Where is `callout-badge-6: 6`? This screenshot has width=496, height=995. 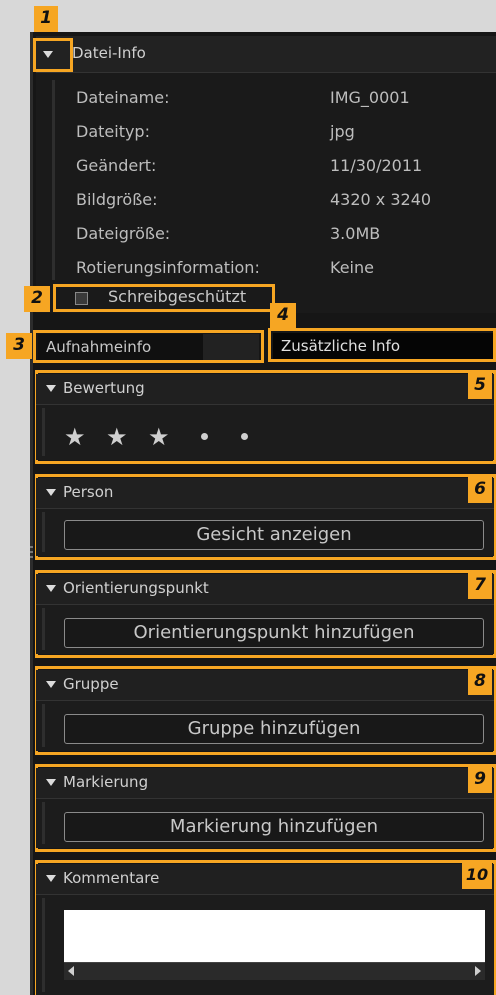
callout-badge-6: 6 is located at coordinates (480, 490).